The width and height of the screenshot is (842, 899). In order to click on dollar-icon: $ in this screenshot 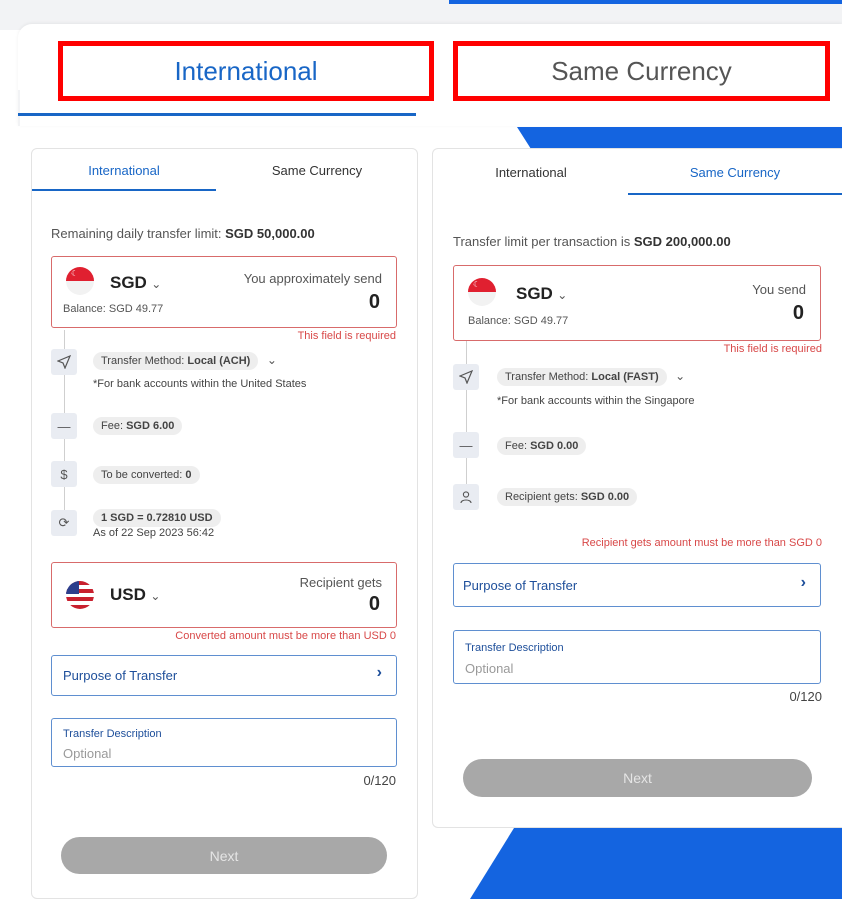, I will do `click(64, 474)`.